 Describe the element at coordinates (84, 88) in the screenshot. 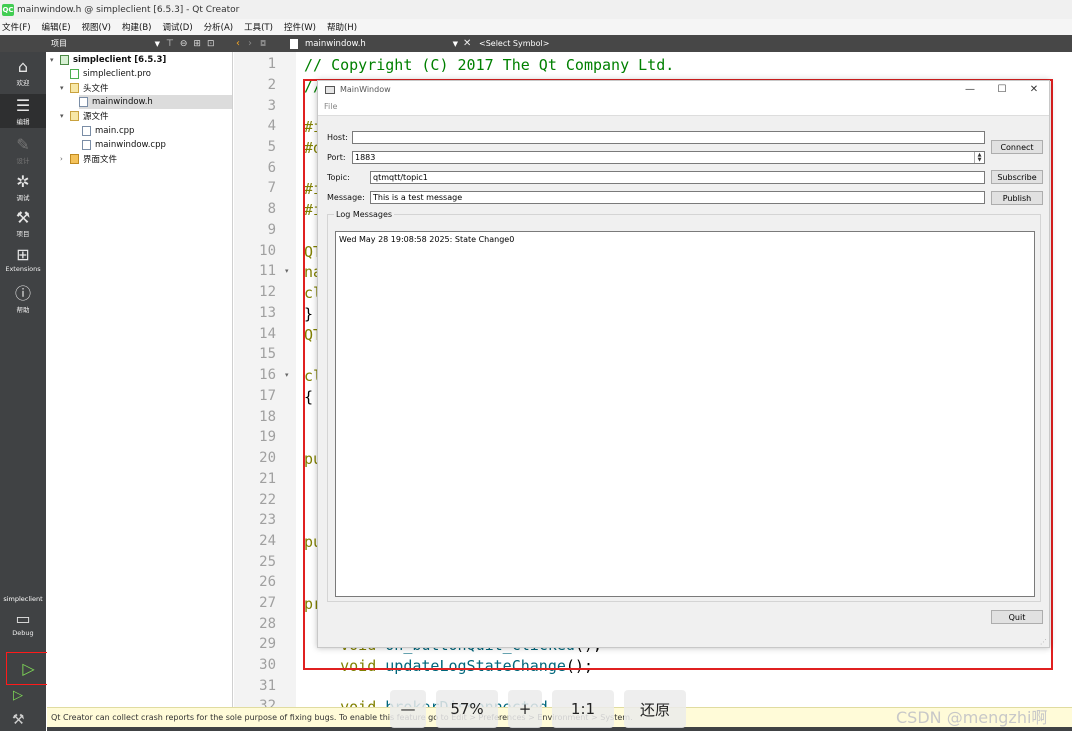

I see `tree-item-headers: ▾ 头文件` at that location.